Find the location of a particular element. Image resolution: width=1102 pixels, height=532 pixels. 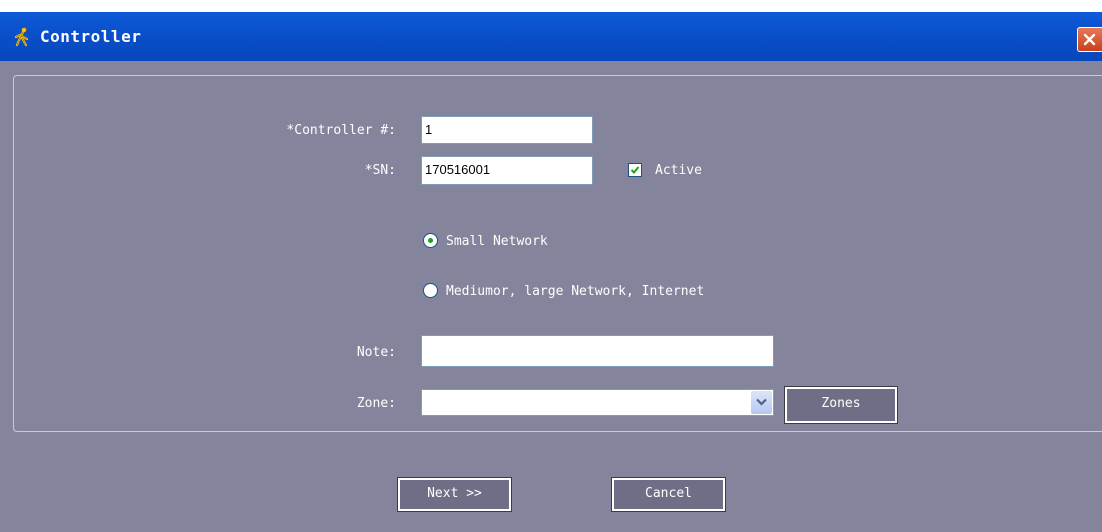

note-label: Note: is located at coordinates (376, 352).